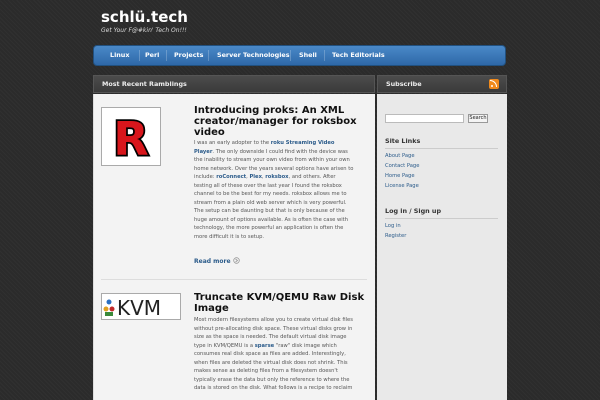  Describe the element at coordinates (253, 55) in the screenshot. I see `nav-item-server-technologies: Server Technologies` at that location.